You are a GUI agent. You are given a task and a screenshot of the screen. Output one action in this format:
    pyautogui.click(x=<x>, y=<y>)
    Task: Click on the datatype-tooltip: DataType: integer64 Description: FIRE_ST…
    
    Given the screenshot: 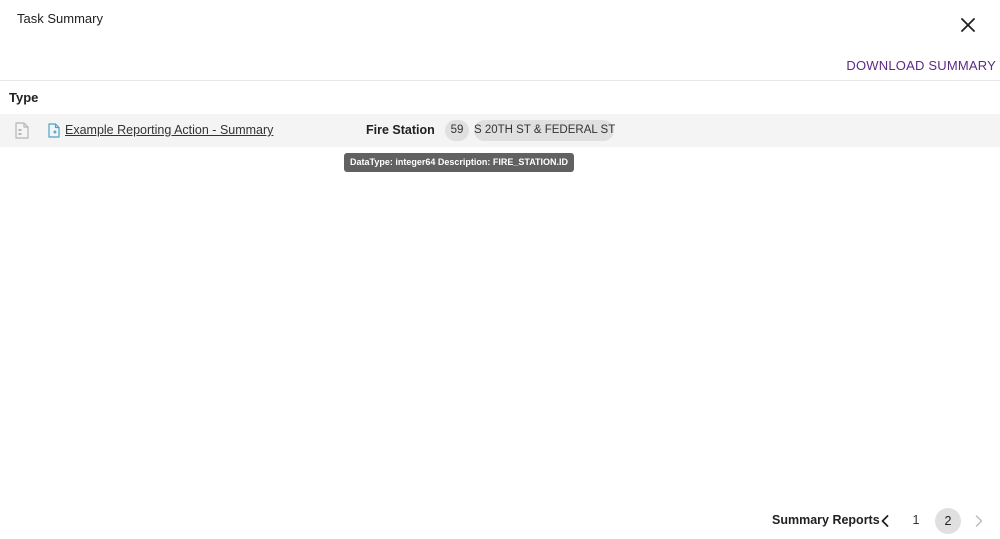 What is the action you would take?
    pyautogui.click(x=459, y=162)
    